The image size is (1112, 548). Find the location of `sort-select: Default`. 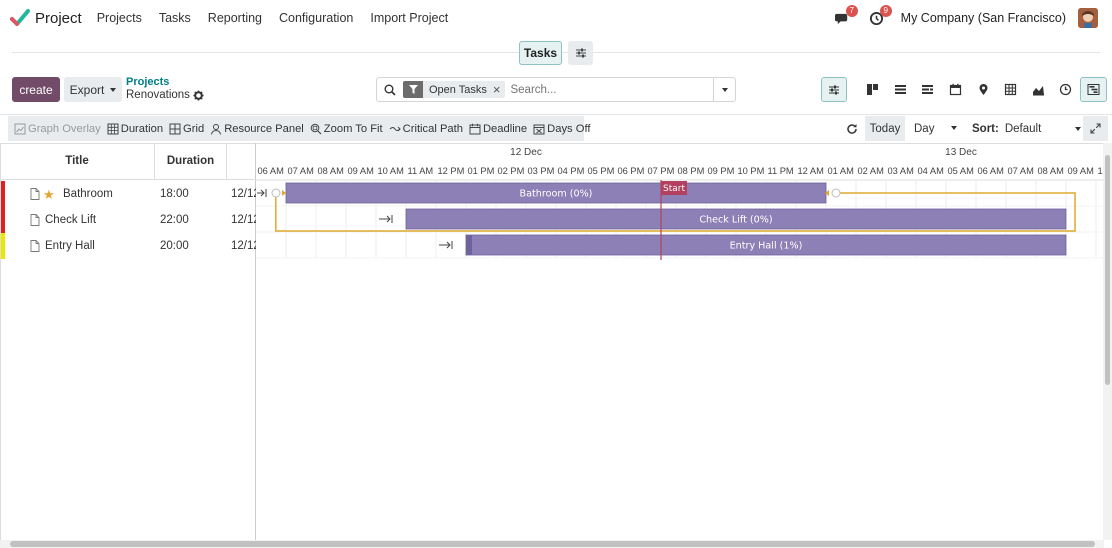

sort-select: Default is located at coordinates (1043, 129).